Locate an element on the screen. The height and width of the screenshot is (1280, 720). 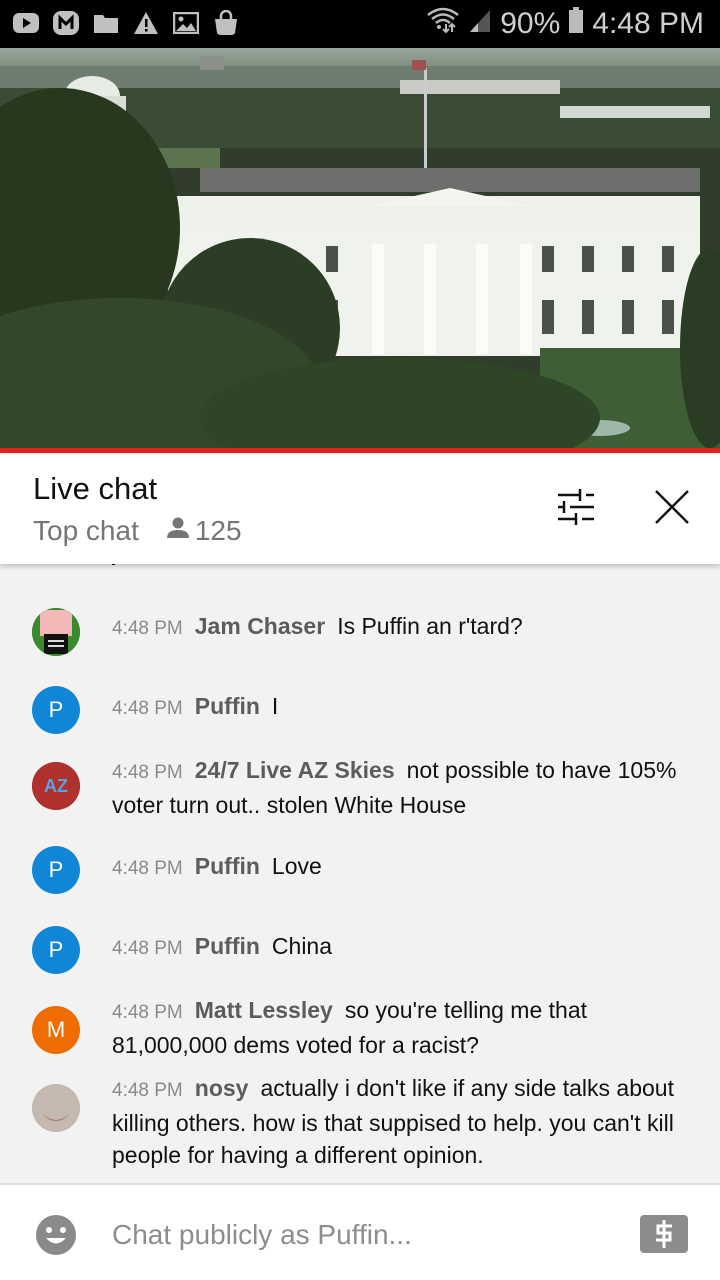
gallery-icon is located at coordinates (186, 23).